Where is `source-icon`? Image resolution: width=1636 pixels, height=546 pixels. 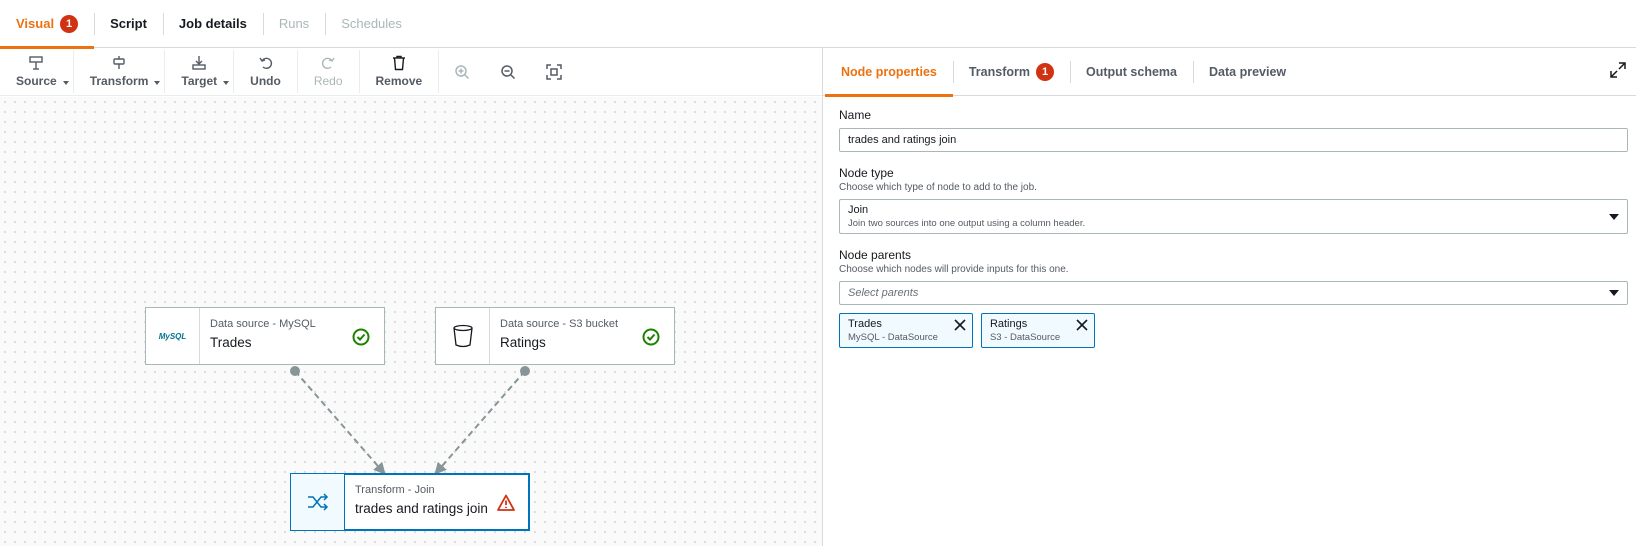
source-icon is located at coordinates (36, 63).